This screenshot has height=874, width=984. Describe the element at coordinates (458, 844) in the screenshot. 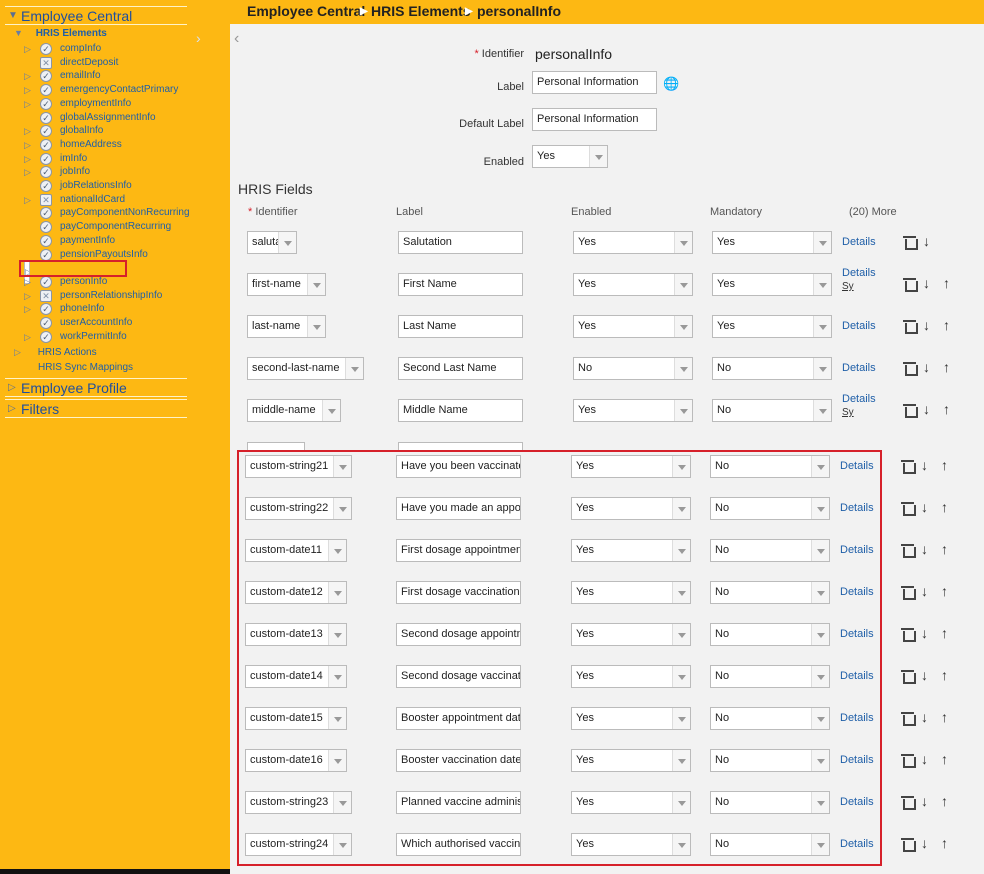

I see `field-label-input: Which authorised vaccine` at that location.